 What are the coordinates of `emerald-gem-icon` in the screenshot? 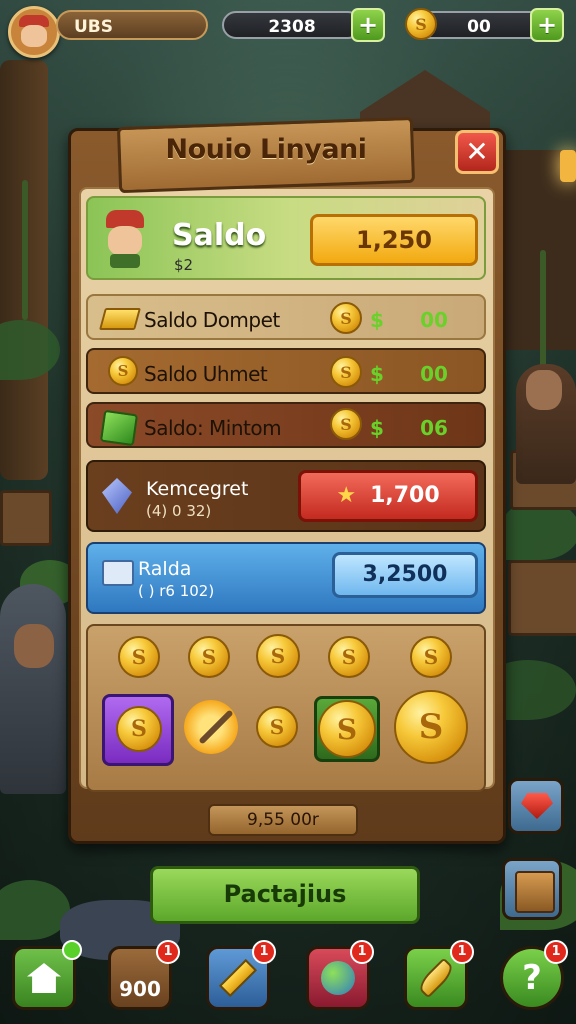 It's located at (119, 428).